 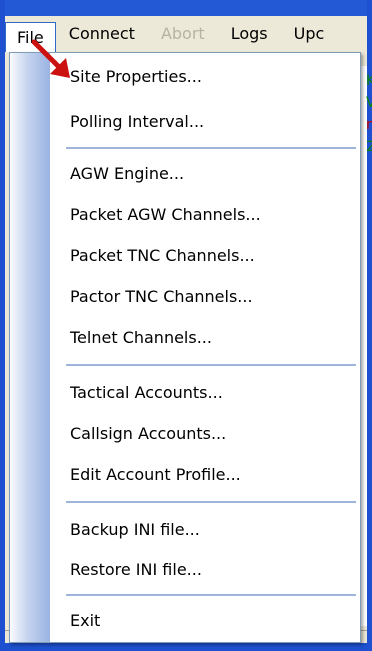 I want to click on window-titlebar-edge, so click(x=186, y=8).